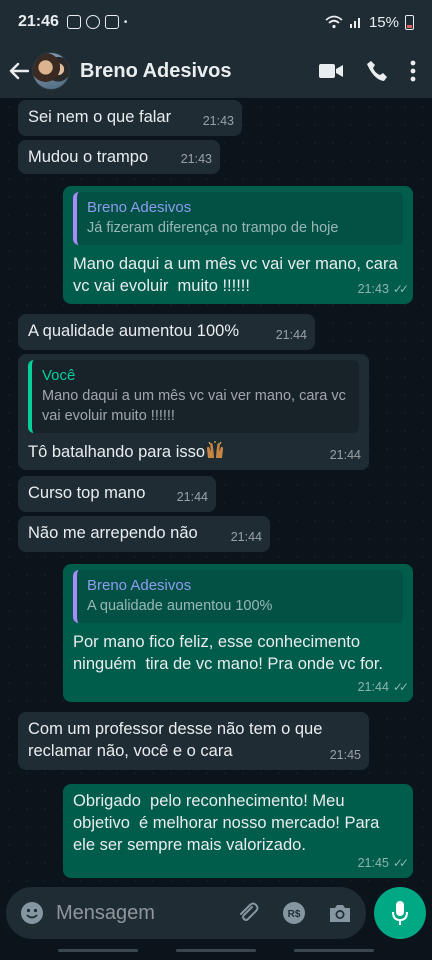 This screenshot has height=960, width=432. Describe the element at coordinates (125, 22) in the screenshot. I see `more-notifications-icon: •` at that location.